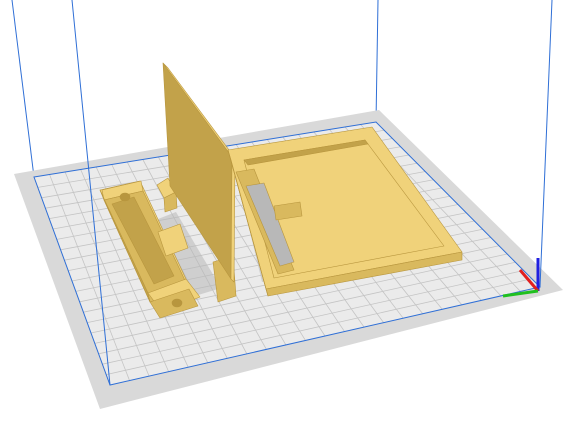  I want to click on volume-edge-front-right, so click(546, 144).